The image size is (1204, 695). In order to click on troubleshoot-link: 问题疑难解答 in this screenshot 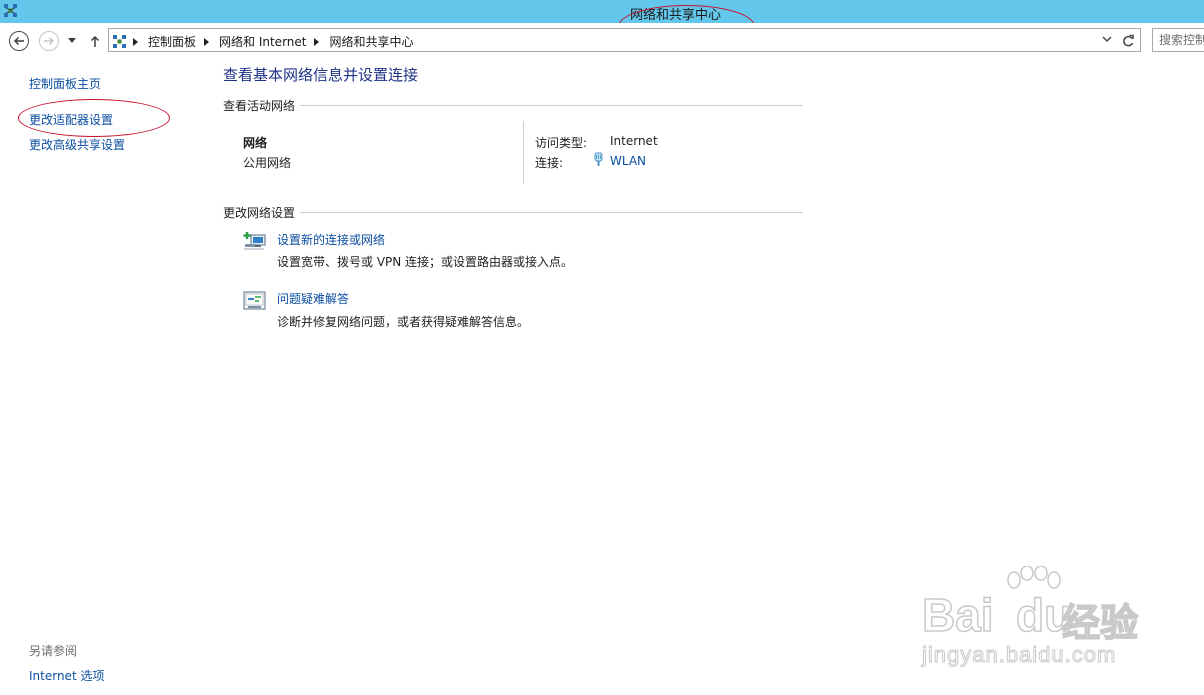, I will do `click(313, 298)`.